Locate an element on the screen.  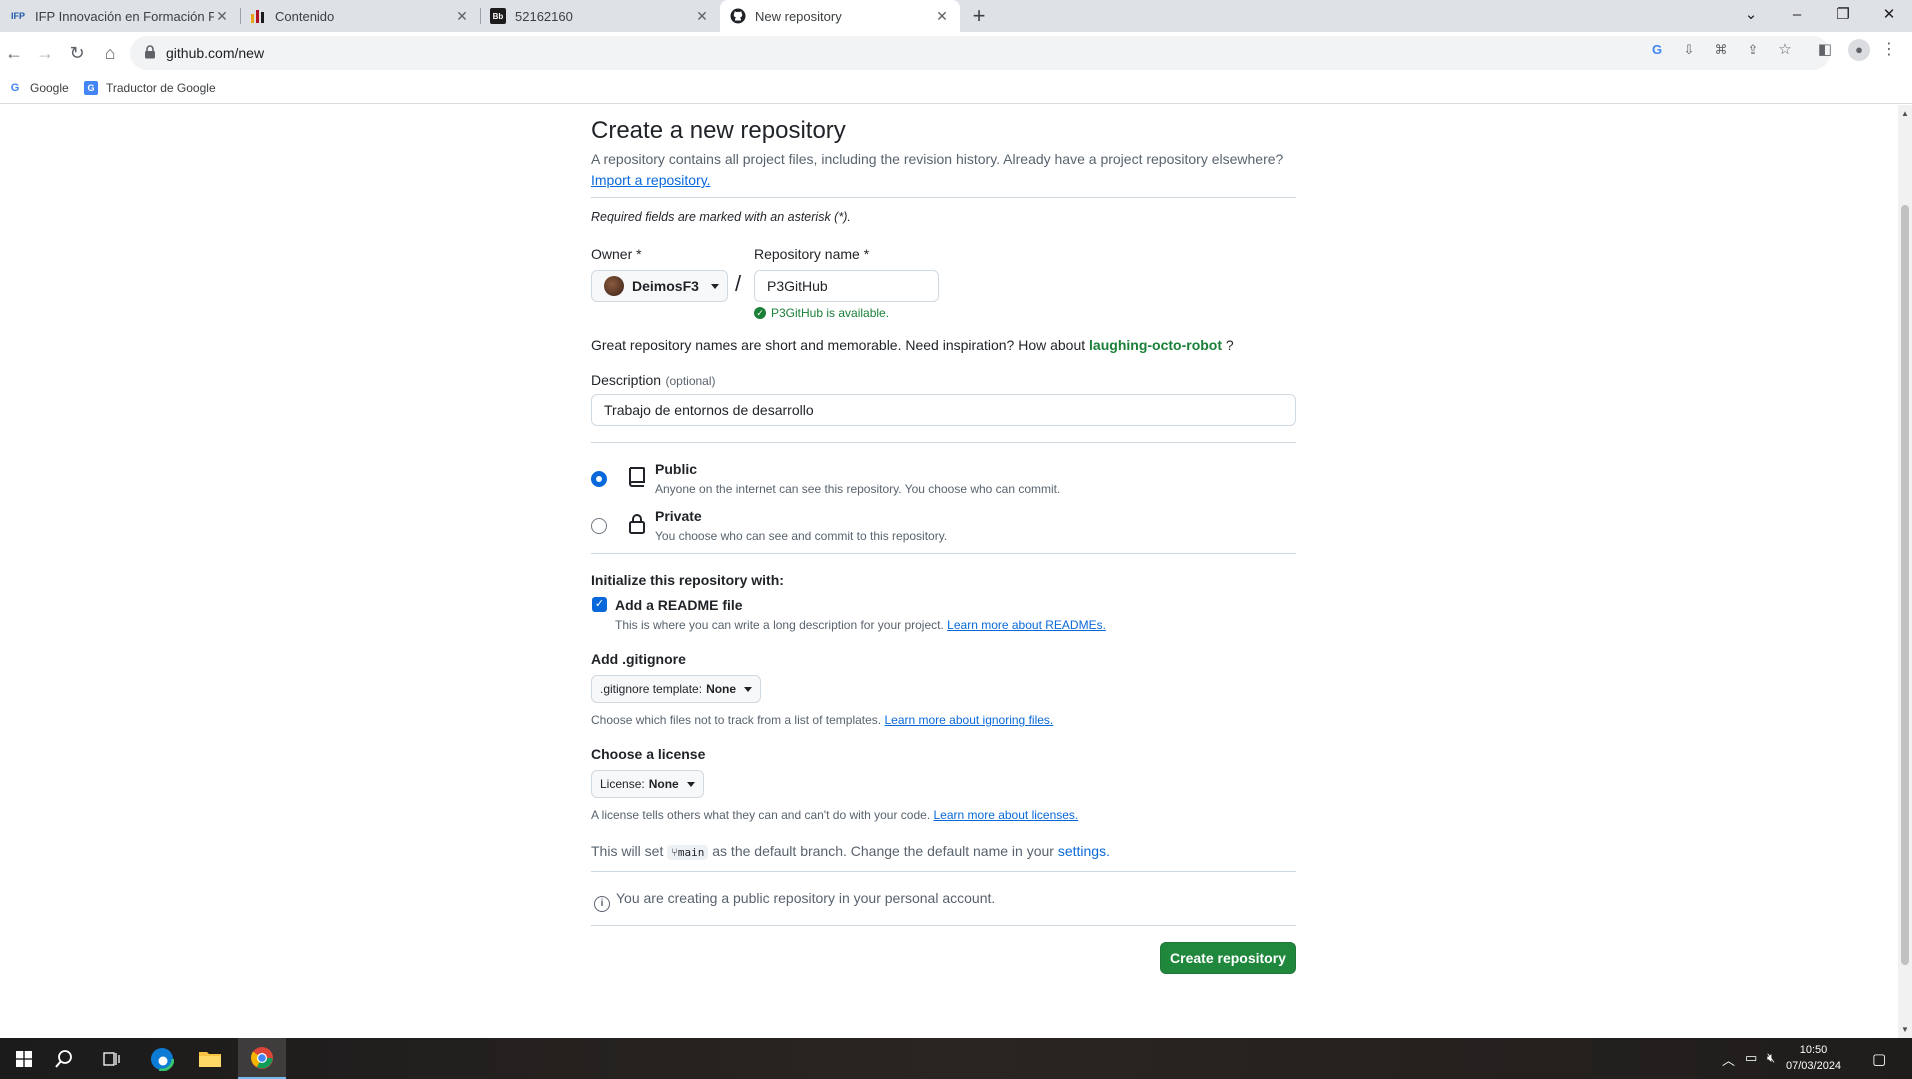
system-clock: 10:50 07/03/2024 is located at coordinates (1813, 1058).